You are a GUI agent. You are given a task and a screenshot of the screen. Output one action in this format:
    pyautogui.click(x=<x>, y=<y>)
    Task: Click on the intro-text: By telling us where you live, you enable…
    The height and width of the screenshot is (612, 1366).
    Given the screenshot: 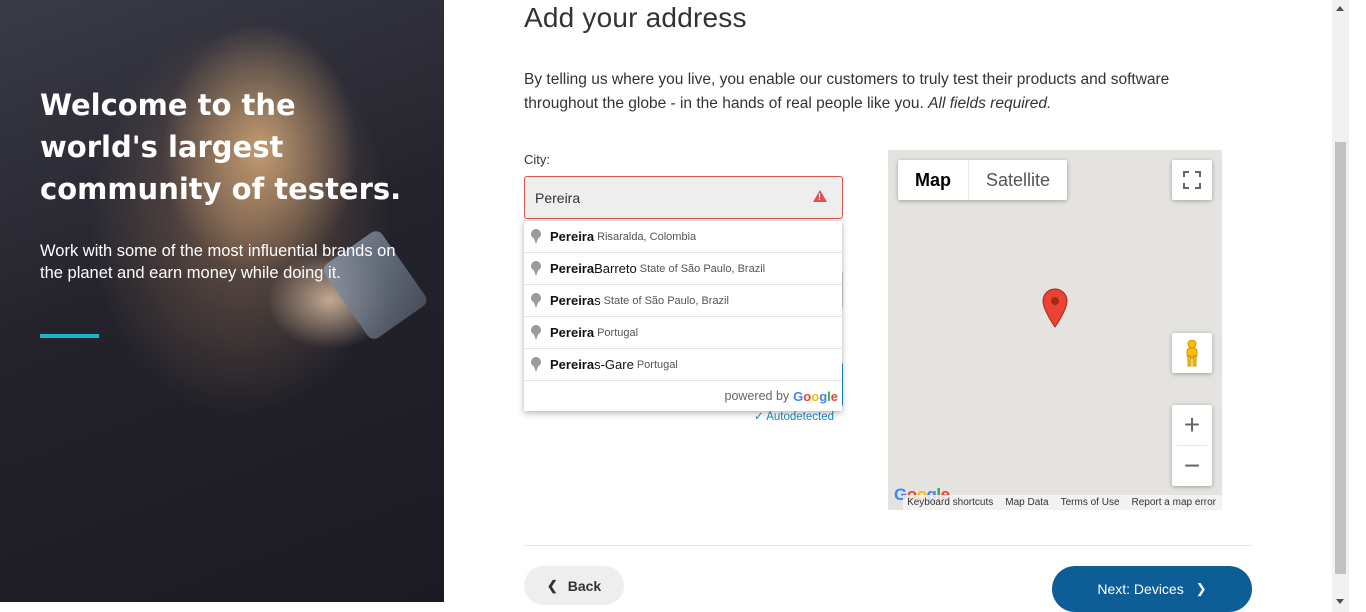 What is the action you would take?
    pyautogui.click(x=874, y=92)
    